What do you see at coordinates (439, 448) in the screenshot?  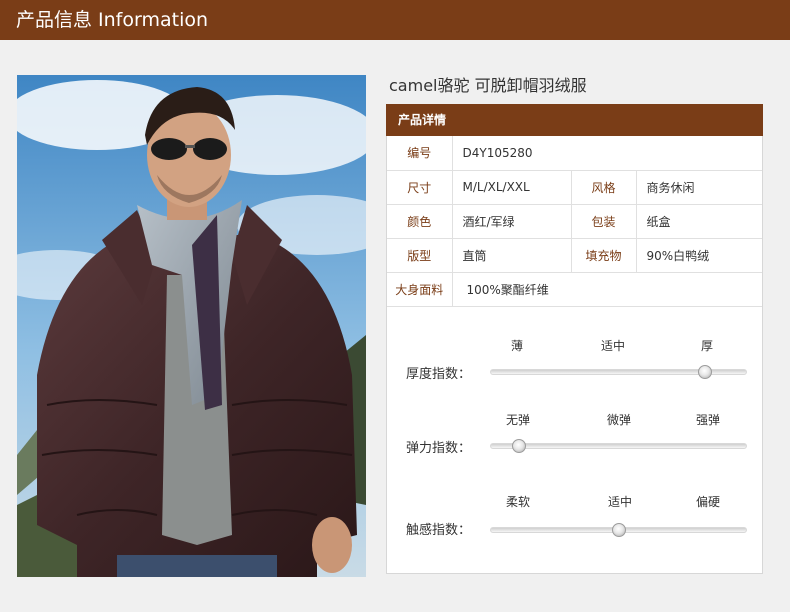 I see `index-label: 弹力指数：` at bounding box center [439, 448].